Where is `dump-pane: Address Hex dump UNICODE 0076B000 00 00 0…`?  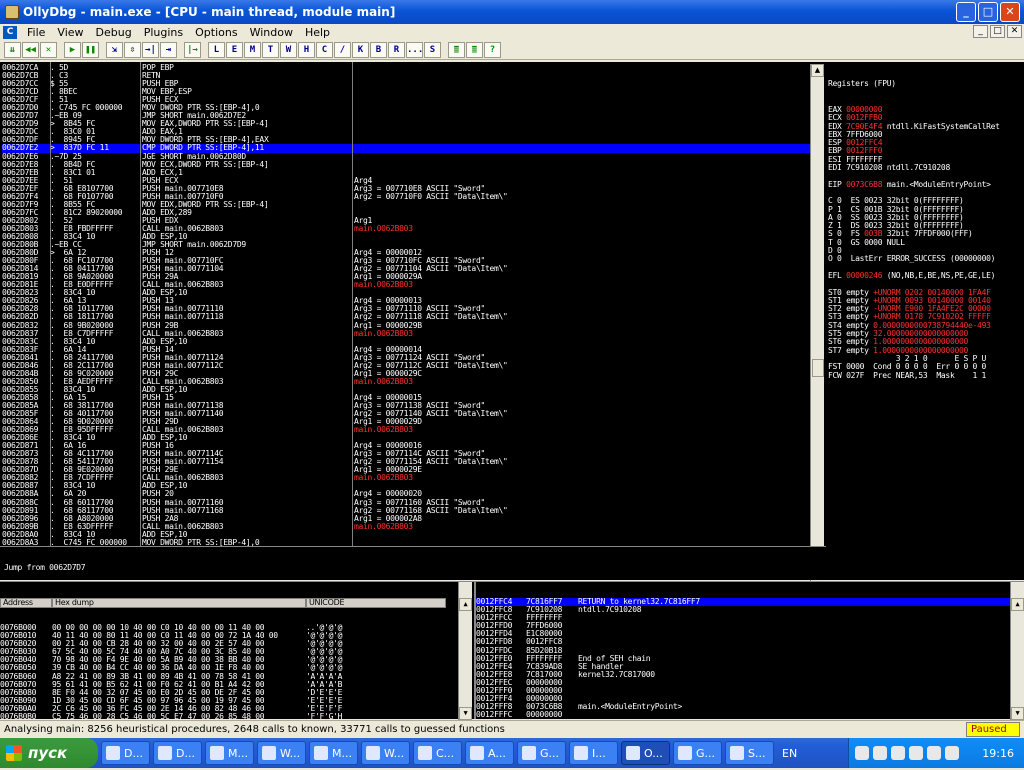
dump-pane: Address Hex dump UNICODE 0076B000 00 00 0… is located at coordinates (237, 667).